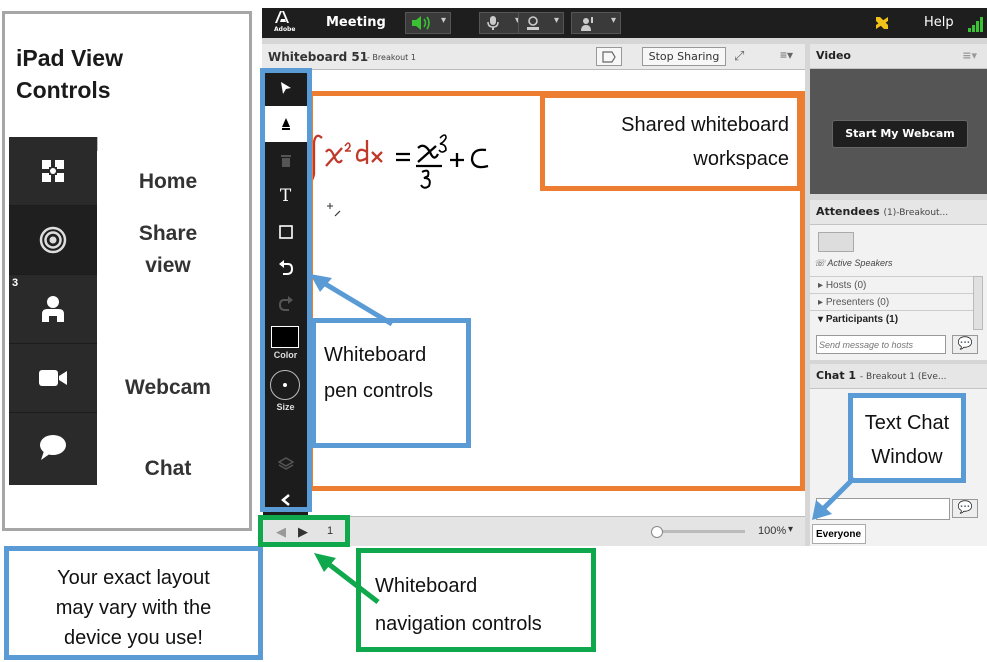 This screenshot has width=987, height=662. What do you see at coordinates (375, 355) in the screenshot?
I see `pen-callout-line1: Whiteboard` at bounding box center [375, 355].